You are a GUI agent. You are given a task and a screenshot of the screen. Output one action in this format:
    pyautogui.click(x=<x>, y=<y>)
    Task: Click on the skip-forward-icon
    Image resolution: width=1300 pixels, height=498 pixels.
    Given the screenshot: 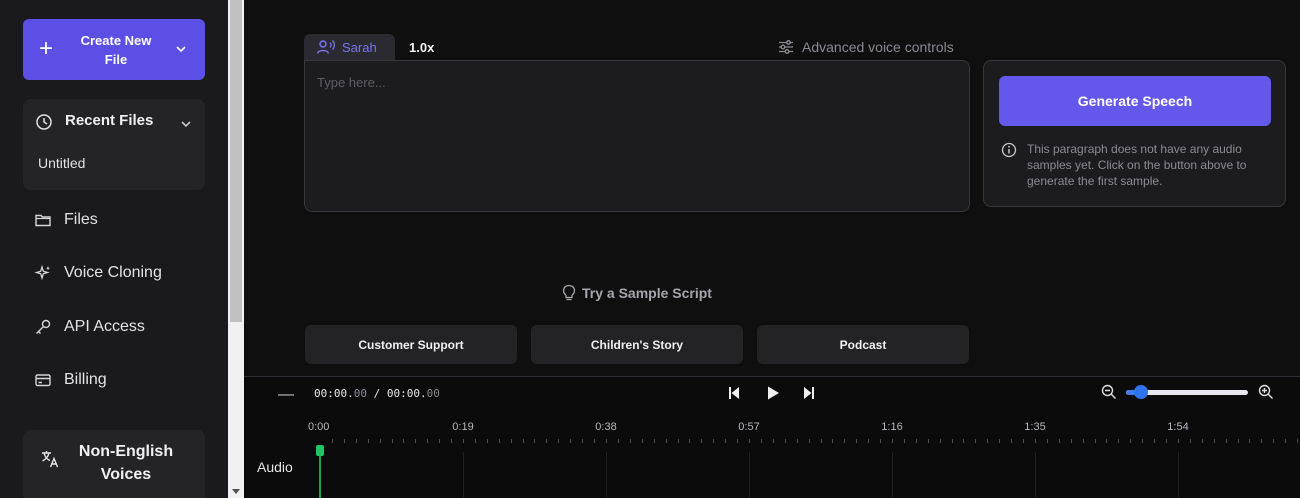 What is the action you would take?
    pyautogui.click(x=809, y=393)
    